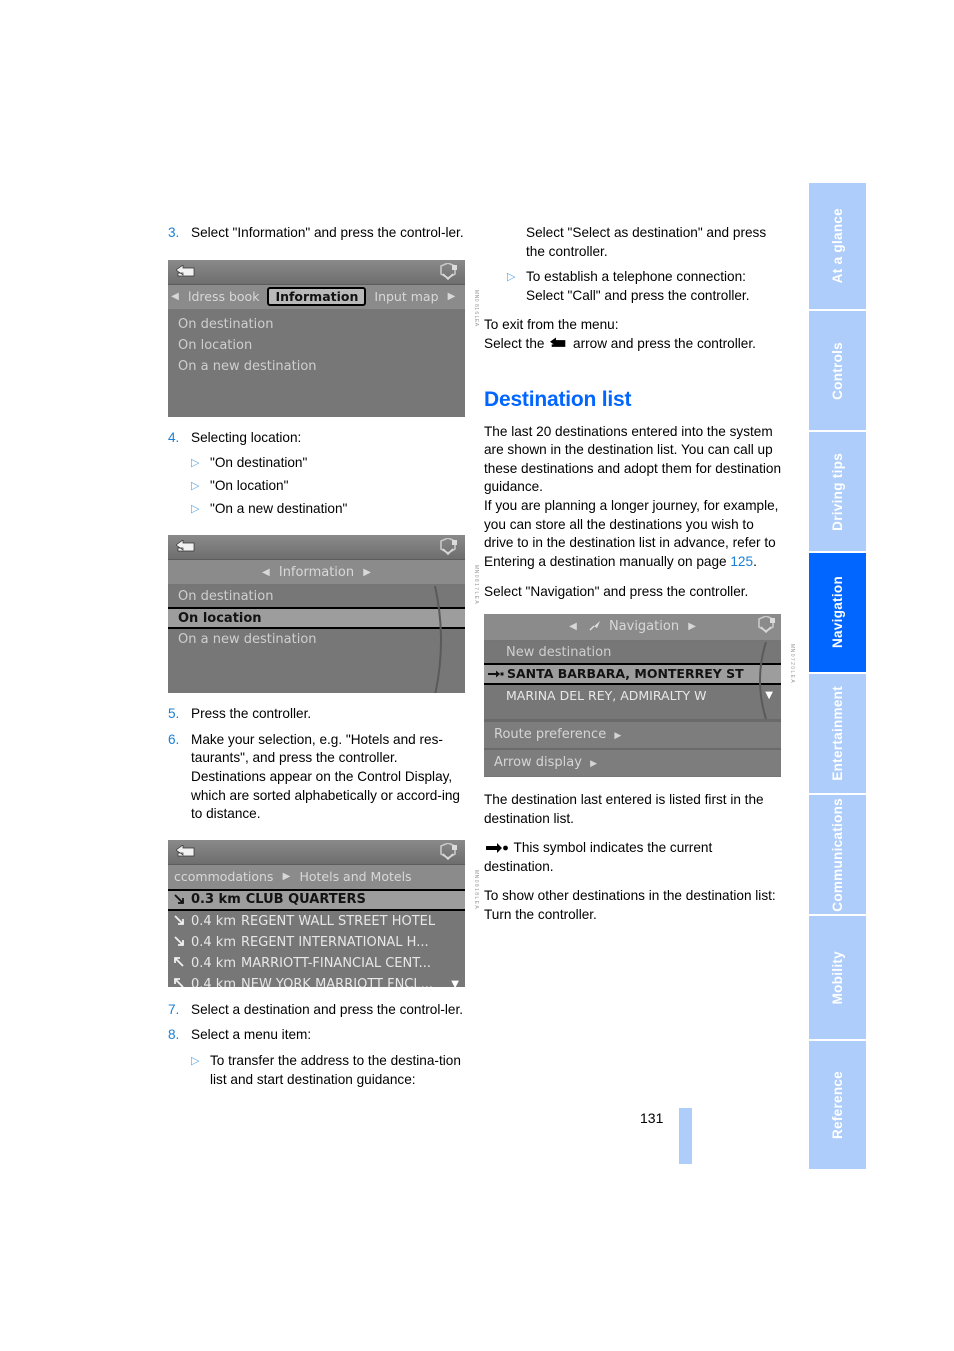 Image resolution: width=954 pixels, height=1351 pixels. What do you see at coordinates (514, 343) in the screenshot?
I see `exit-menu-text-a: Select the` at bounding box center [514, 343].